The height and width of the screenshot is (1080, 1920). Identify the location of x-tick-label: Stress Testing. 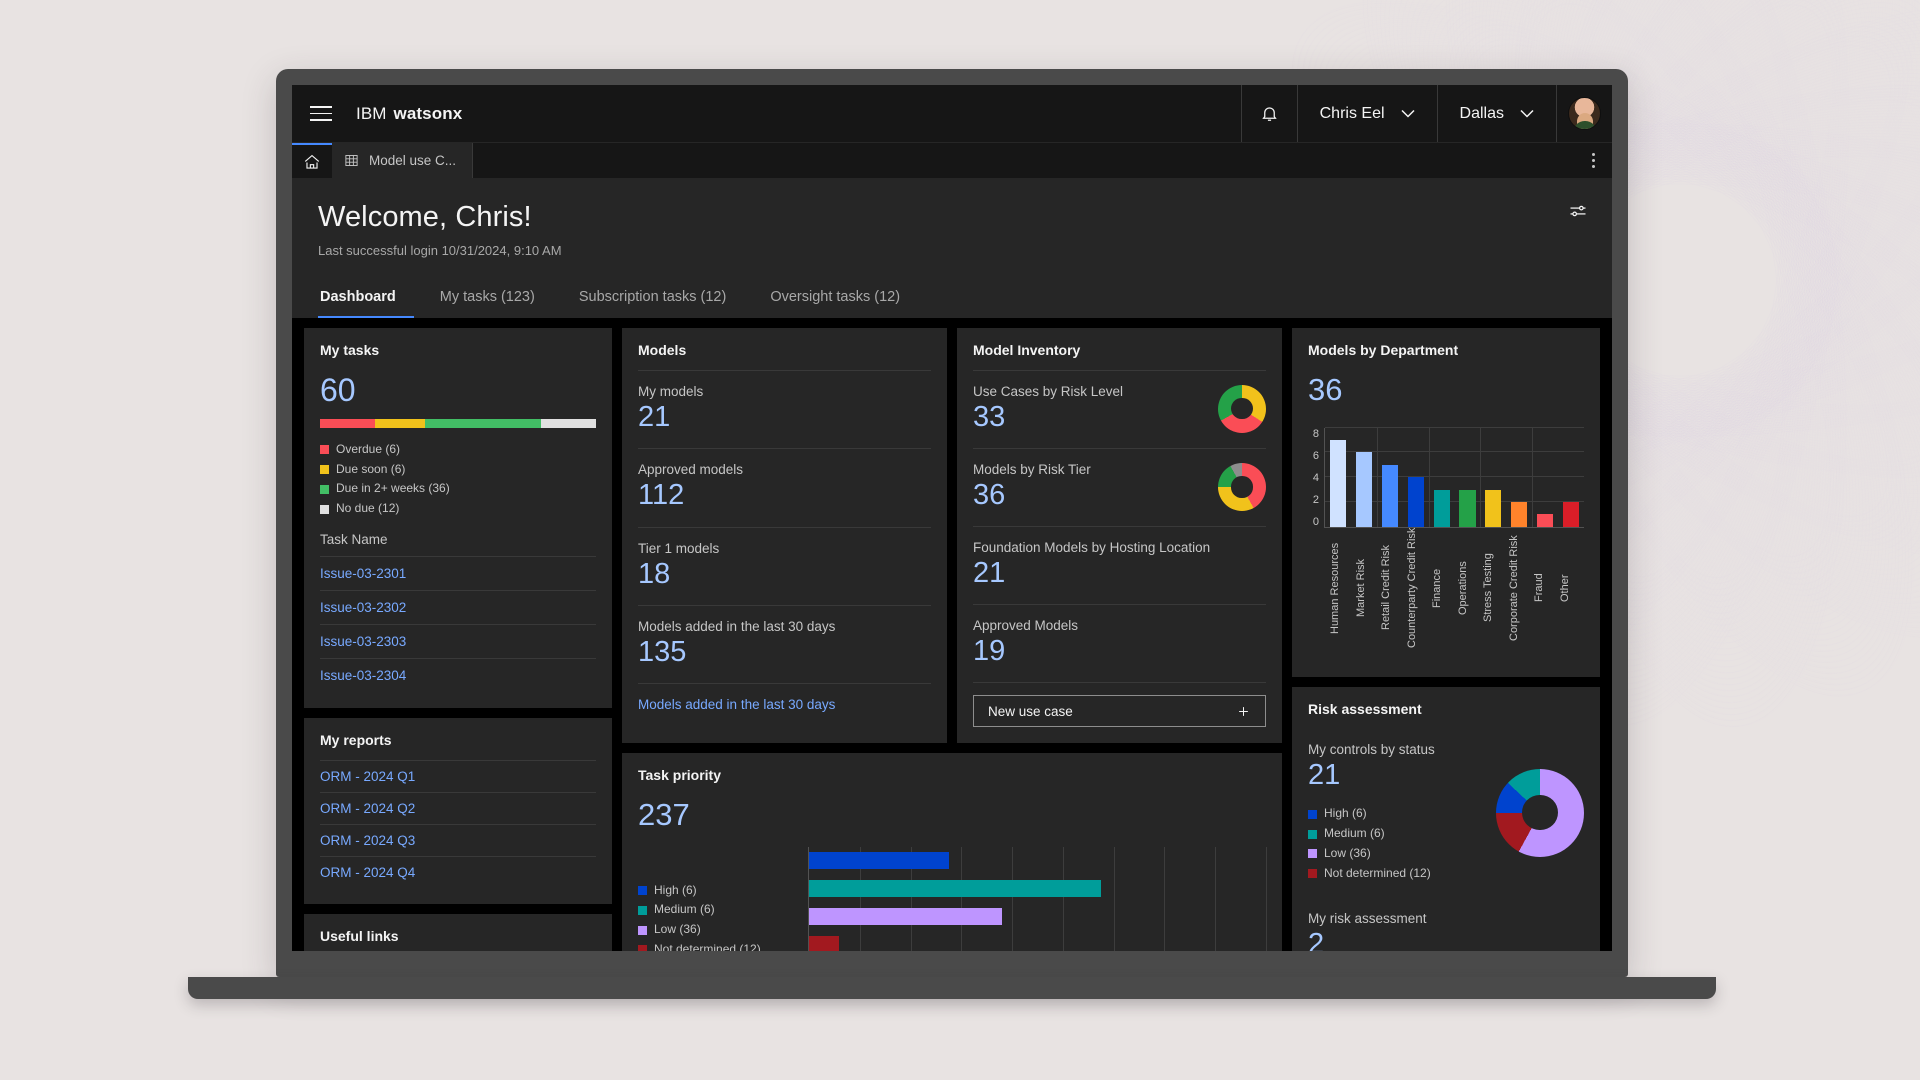
(1488, 588).